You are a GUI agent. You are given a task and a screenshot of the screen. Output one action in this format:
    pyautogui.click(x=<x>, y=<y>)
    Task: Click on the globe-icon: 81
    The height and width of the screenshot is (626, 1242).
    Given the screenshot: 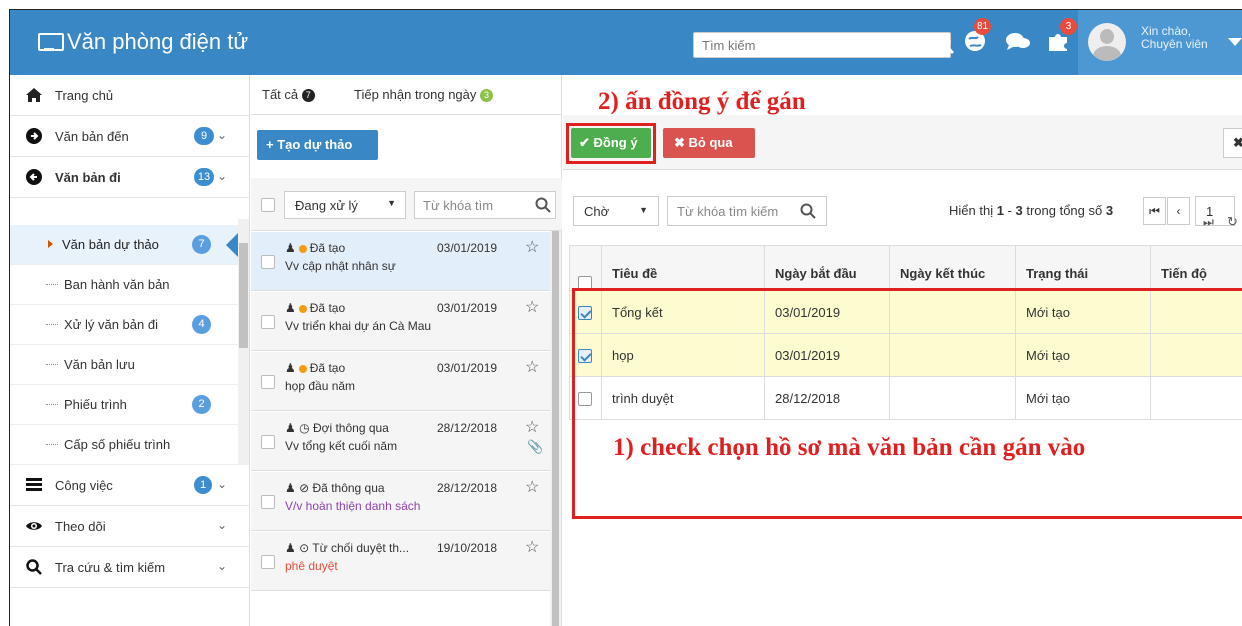 What is the action you would take?
    pyautogui.click(x=977, y=35)
    